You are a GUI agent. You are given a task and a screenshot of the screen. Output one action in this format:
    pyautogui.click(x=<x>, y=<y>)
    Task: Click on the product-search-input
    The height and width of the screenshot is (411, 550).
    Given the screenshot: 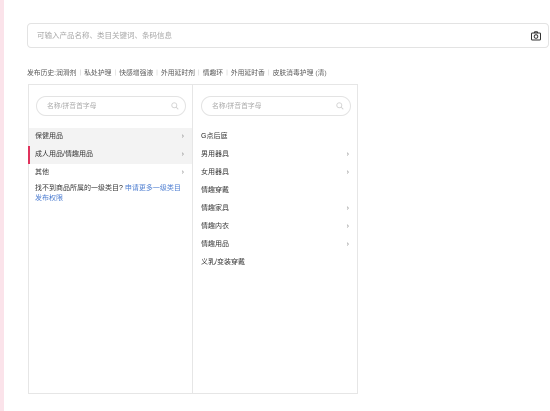 What is the action you would take?
    pyautogui.click(x=272, y=35)
    